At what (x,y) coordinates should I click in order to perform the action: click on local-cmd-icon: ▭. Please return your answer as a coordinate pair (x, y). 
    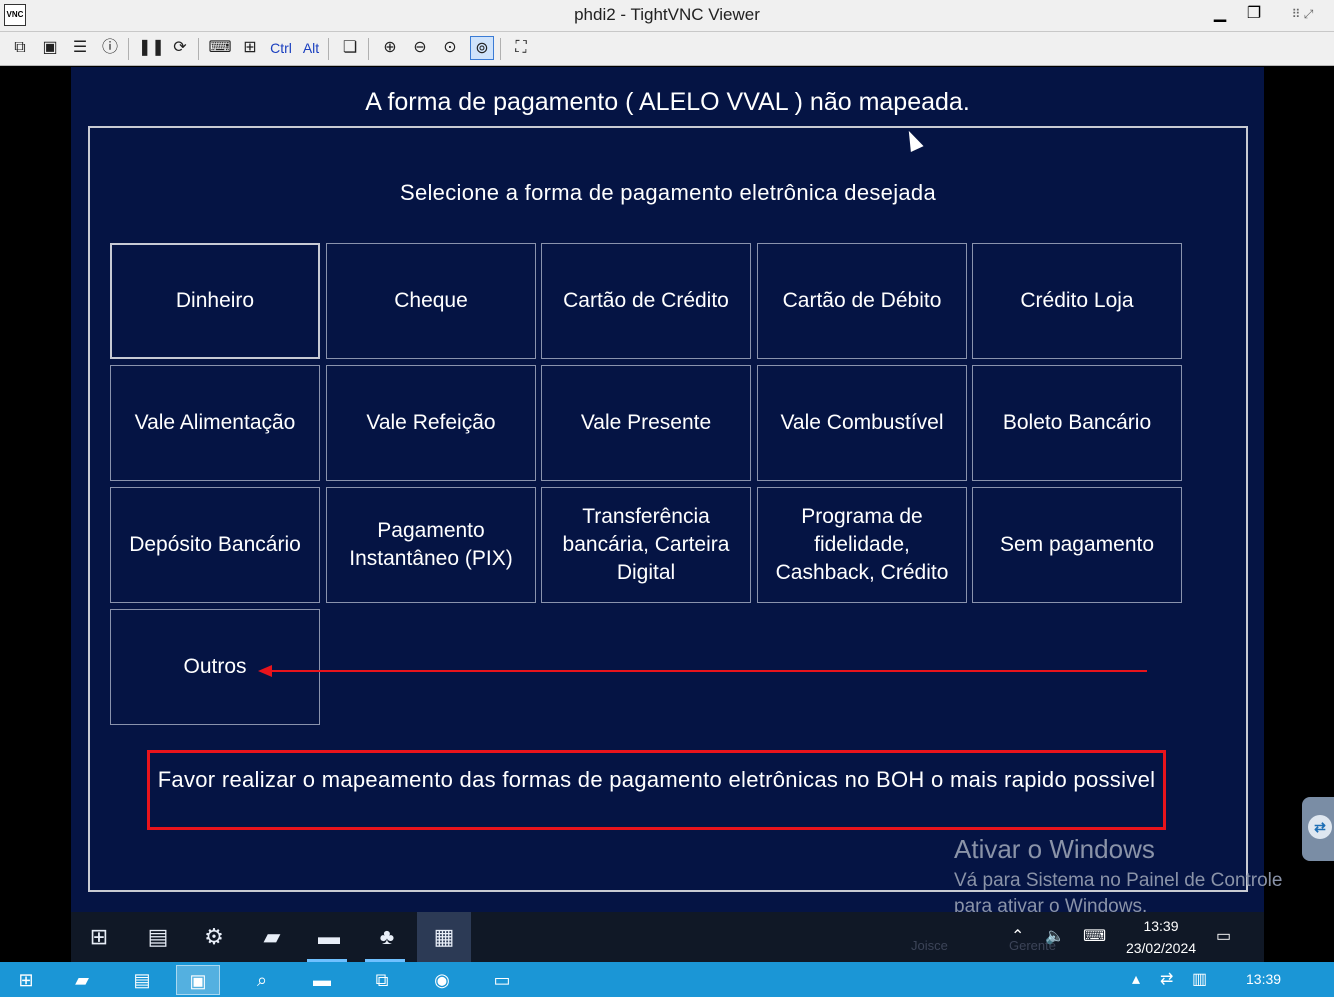
    Looking at the image, I should click on (502, 980).